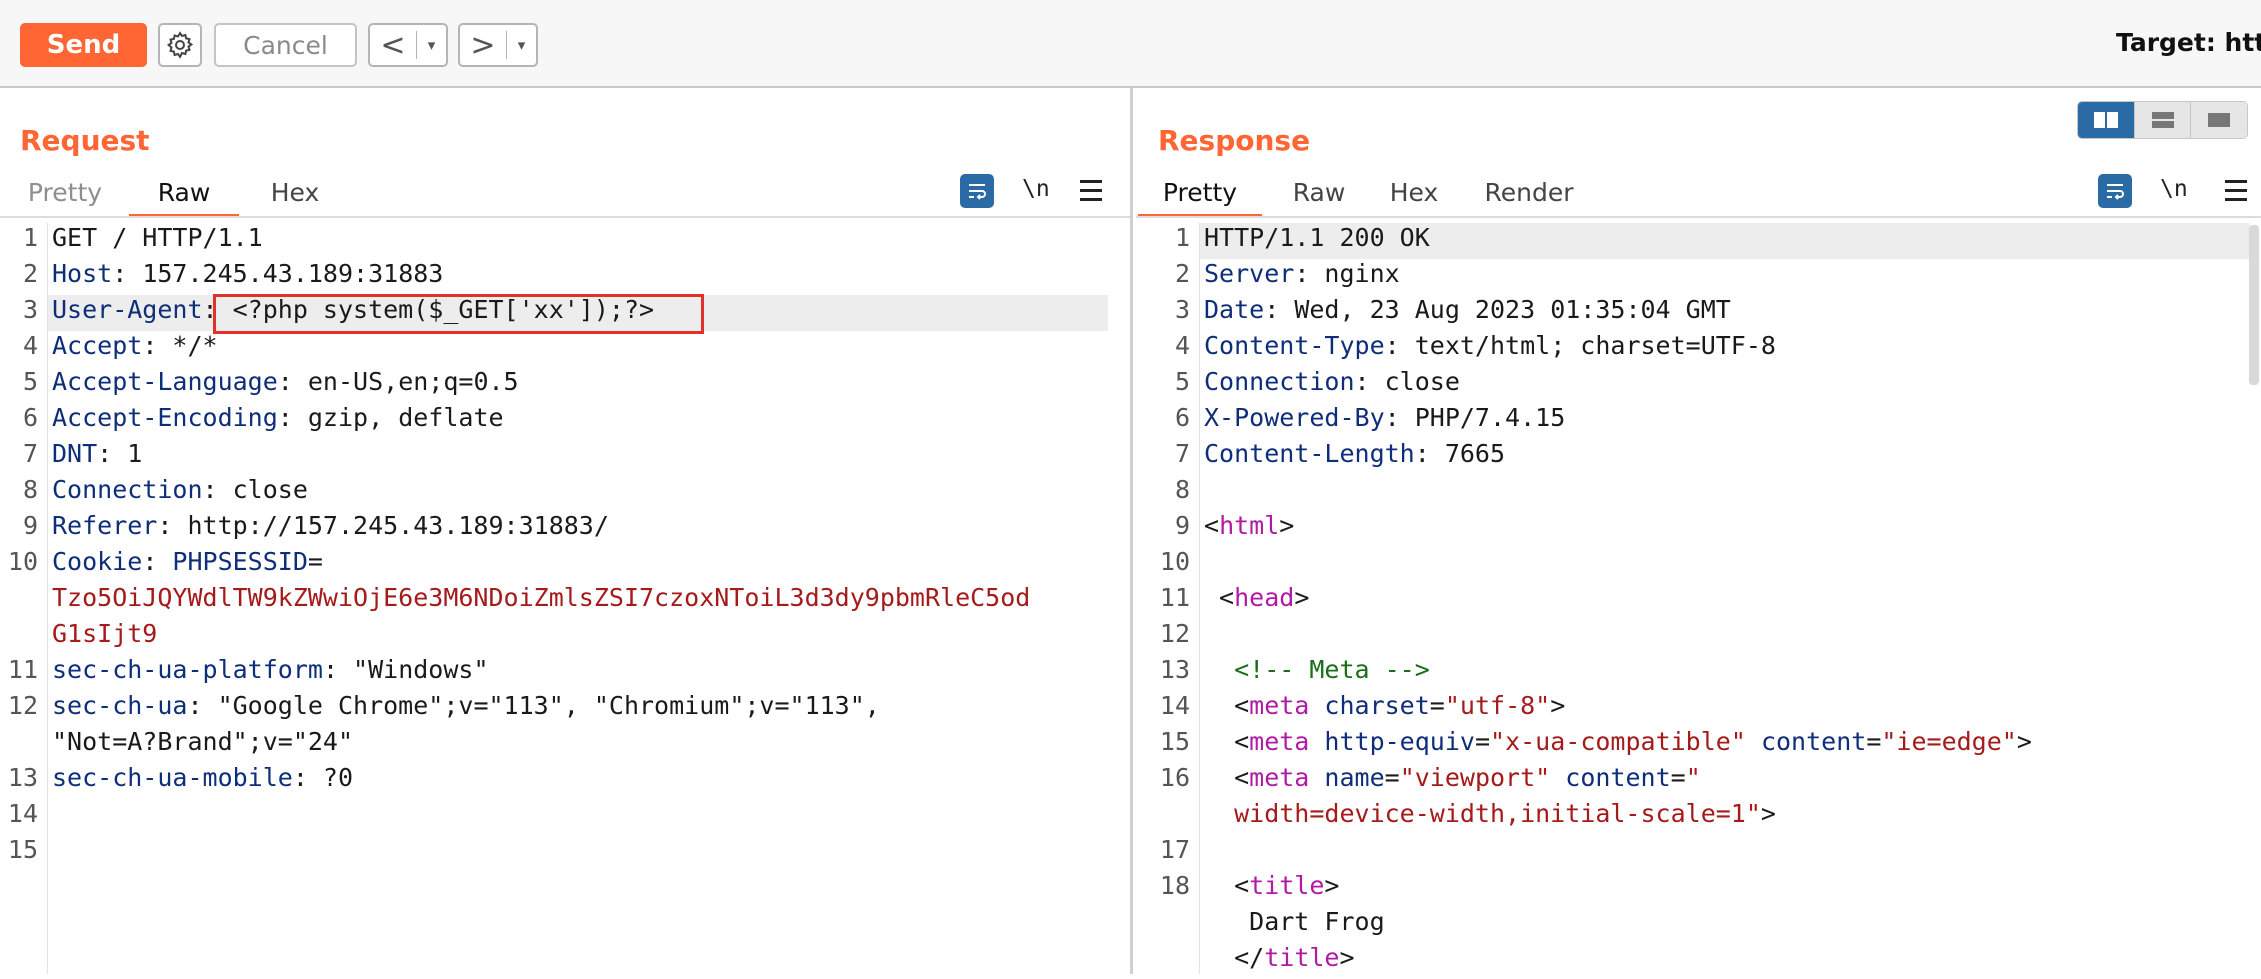  I want to click on back-dropdown-icon: ▾, so click(431, 45).